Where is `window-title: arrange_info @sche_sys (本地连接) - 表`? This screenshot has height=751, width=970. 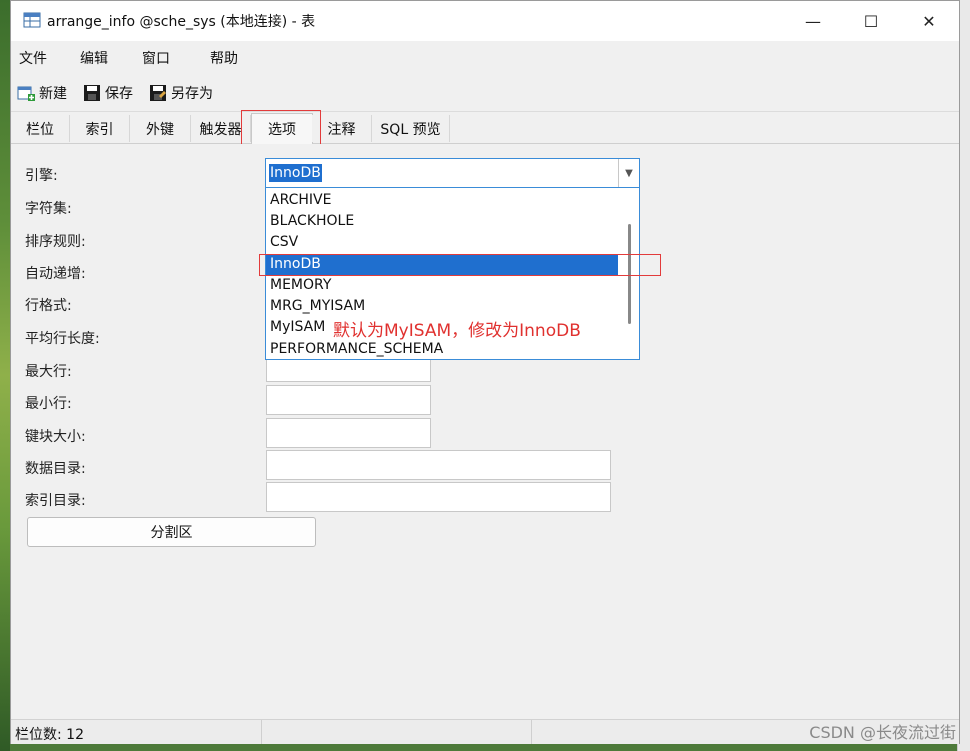 window-title: arrange_info @sche_sys (本地连接) - 表 is located at coordinates (181, 22).